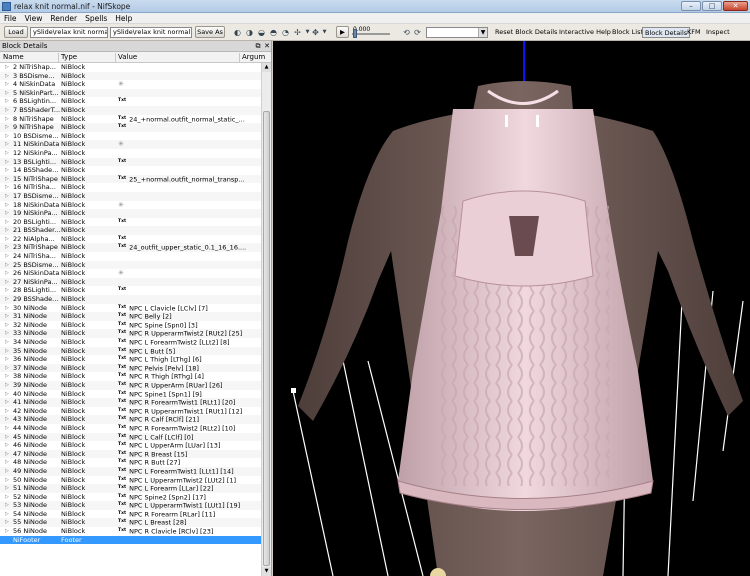 The width and height of the screenshot is (750, 576). Describe the element at coordinates (131, 540) in the screenshot. I see `table-row: NiFooter Footer` at that location.